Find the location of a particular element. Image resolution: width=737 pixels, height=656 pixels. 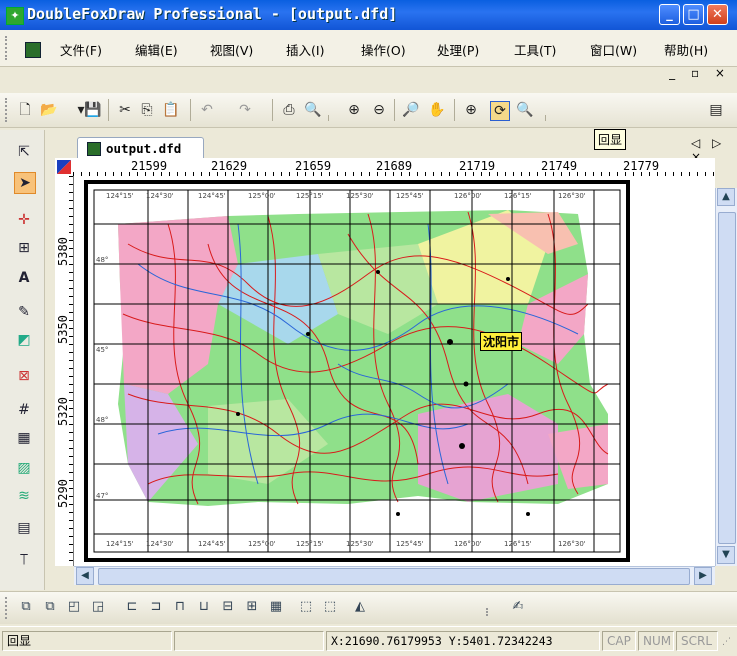

menu-help: 帮助(H) is located at coordinates (686, 49).